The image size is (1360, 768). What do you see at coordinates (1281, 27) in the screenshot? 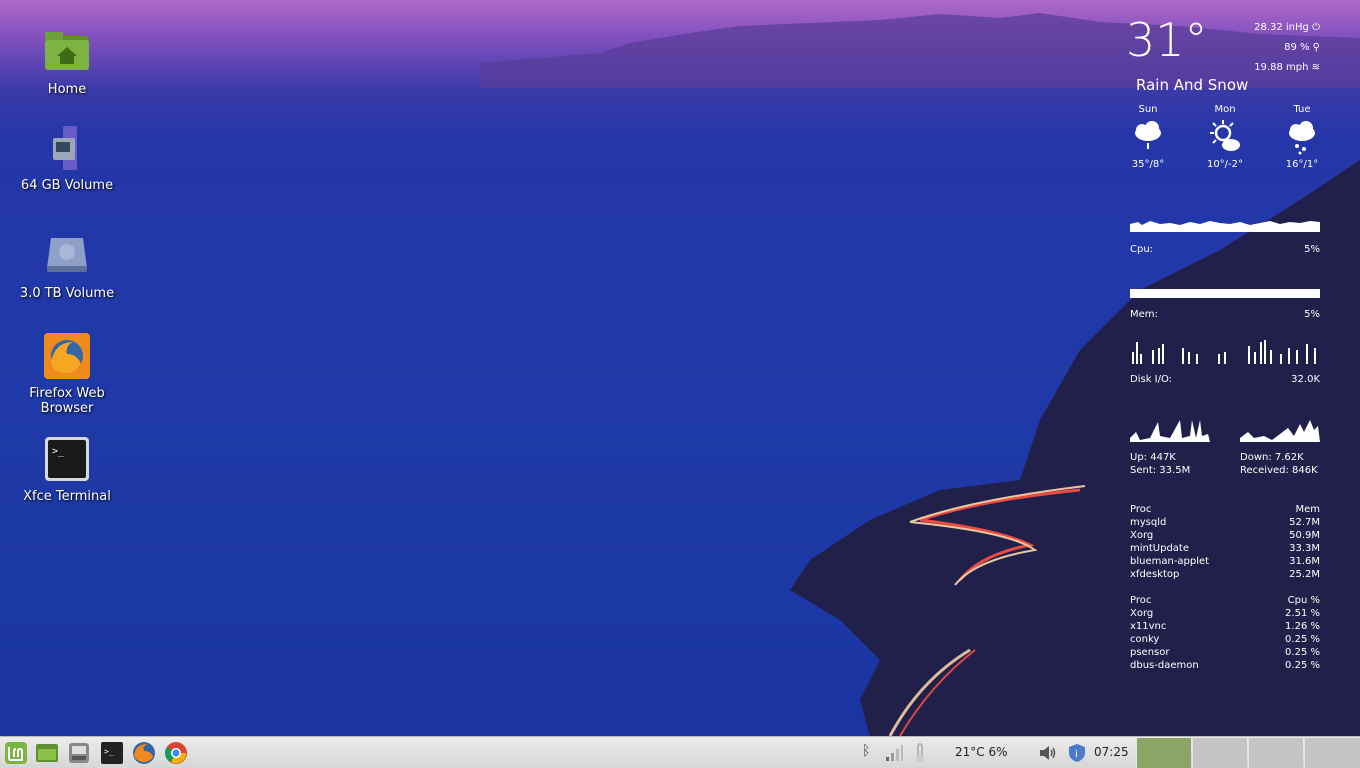
I see `pressure-value: 28.32 inHg` at bounding box center [1281, 27].